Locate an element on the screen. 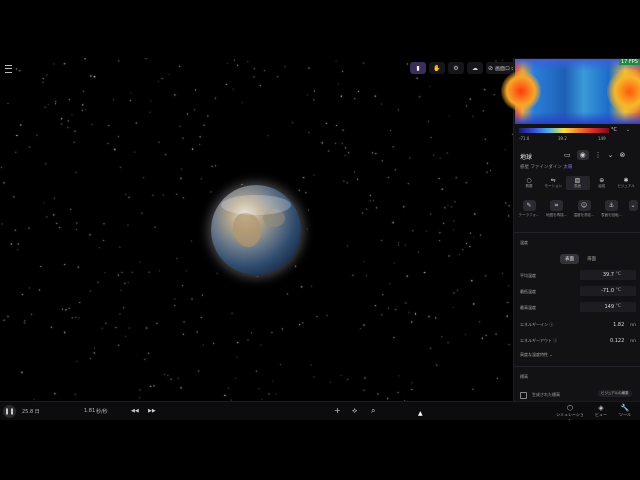  object-subtitle: 惑星 ファインダイン 太陽 is located at coordinates (546, 167).